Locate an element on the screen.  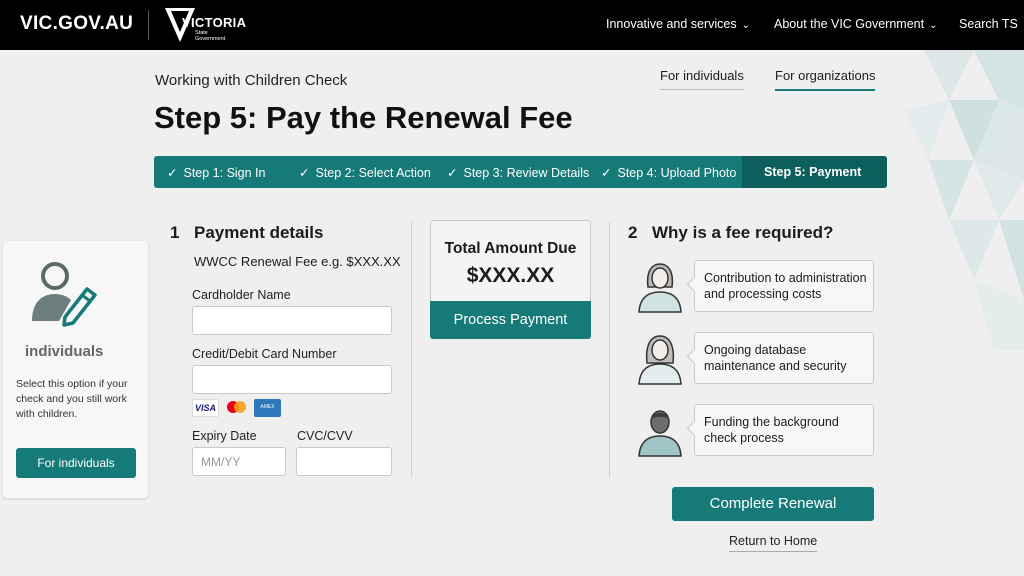
person-edit-icon is located at coordinates (64, 294).